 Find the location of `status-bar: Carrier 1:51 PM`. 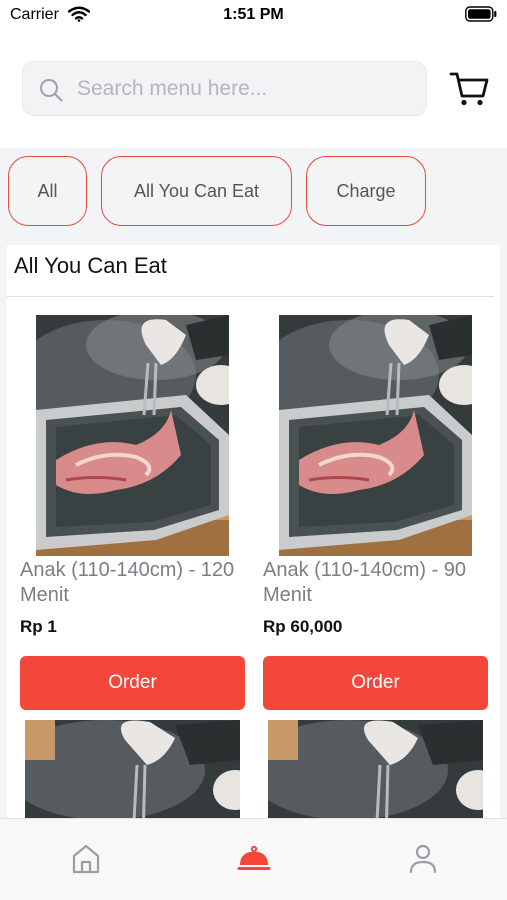

status-bar: Carrier 1:51 PM is located at coordinates (253, 15).